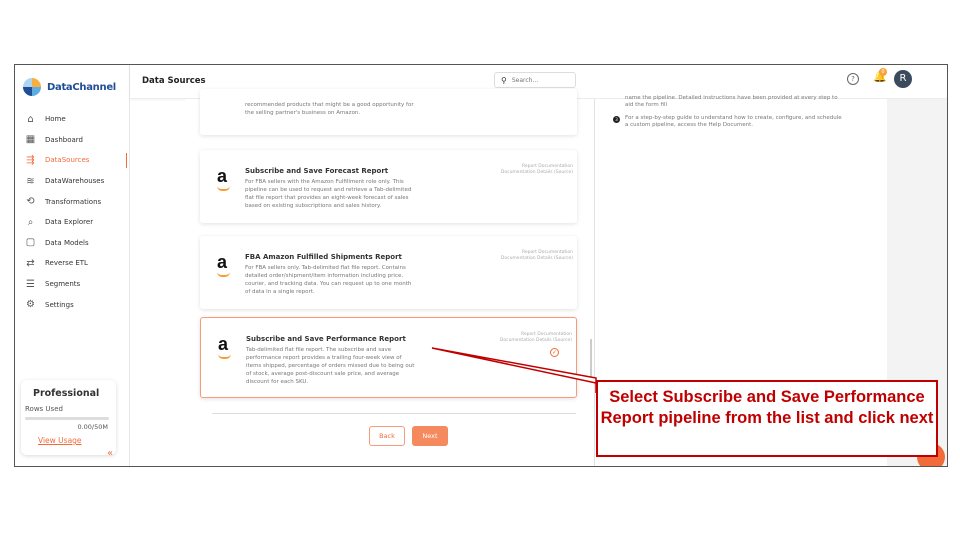 Image resolution: width=960 pixels, height=540 pixels. I want to click on callout-pointer, so click(514, 370).